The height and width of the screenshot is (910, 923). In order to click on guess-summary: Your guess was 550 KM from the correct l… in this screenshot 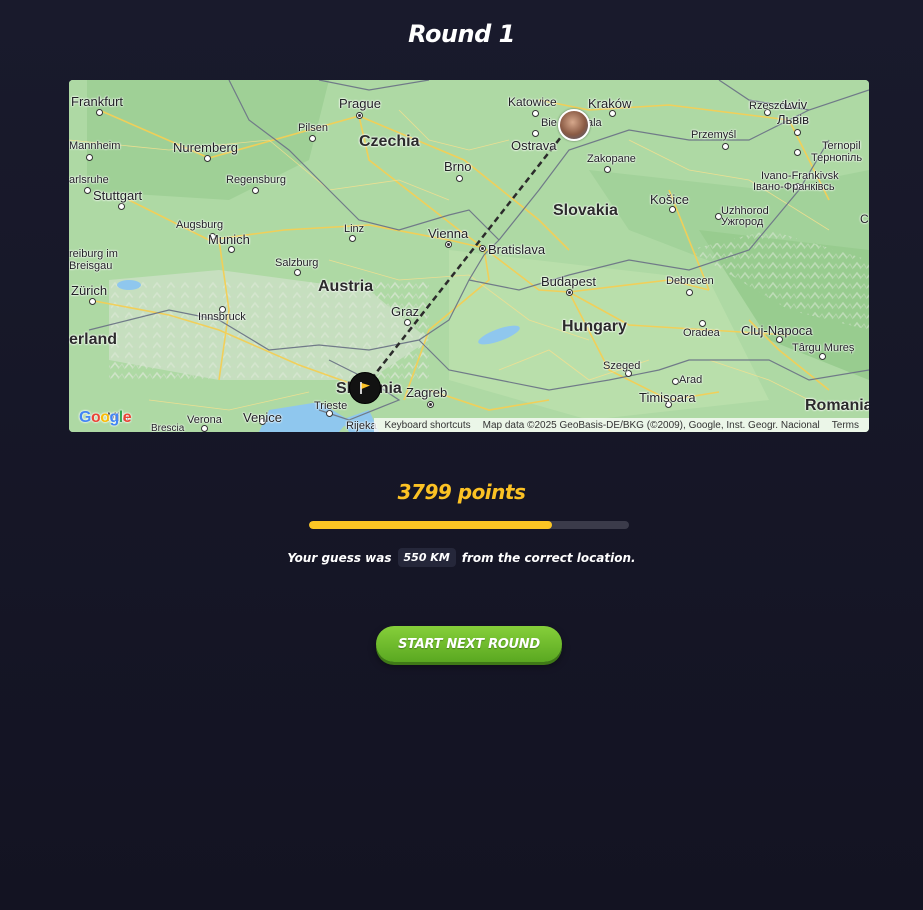, I will do `click(461, 557)`.